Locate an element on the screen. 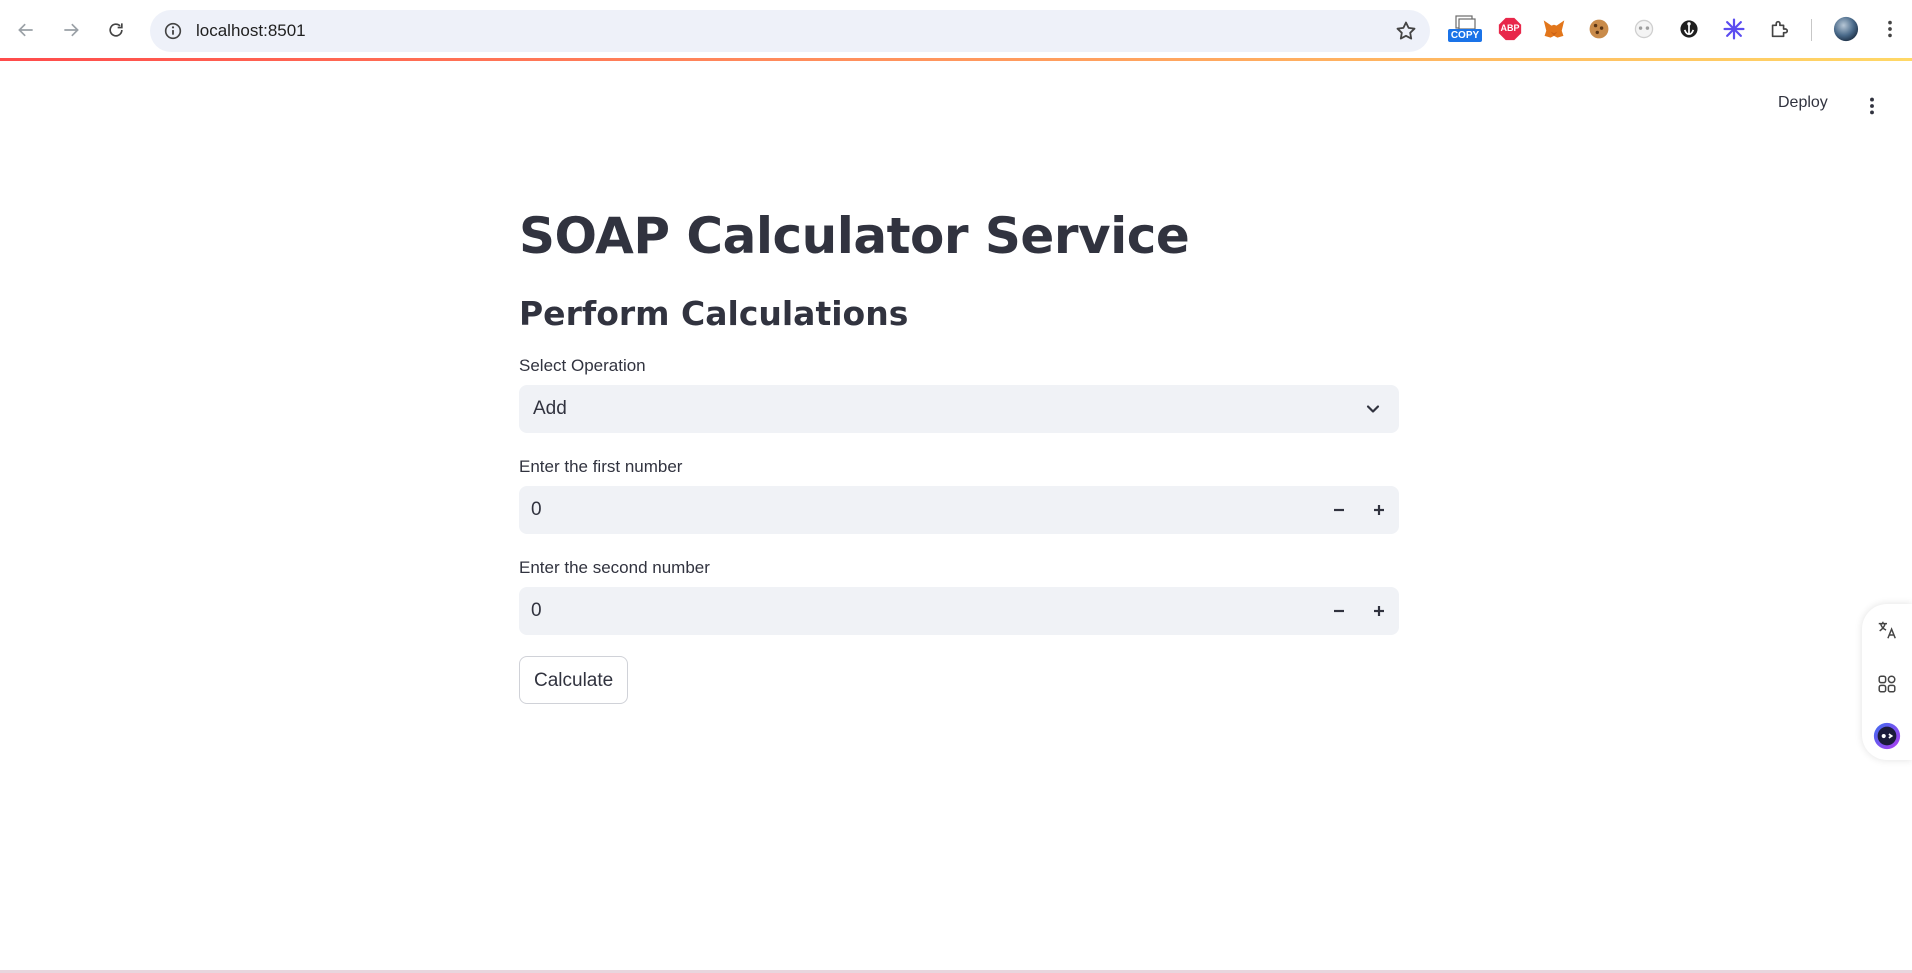  side-floating-toolbar is located at coordinates (1887, 682).